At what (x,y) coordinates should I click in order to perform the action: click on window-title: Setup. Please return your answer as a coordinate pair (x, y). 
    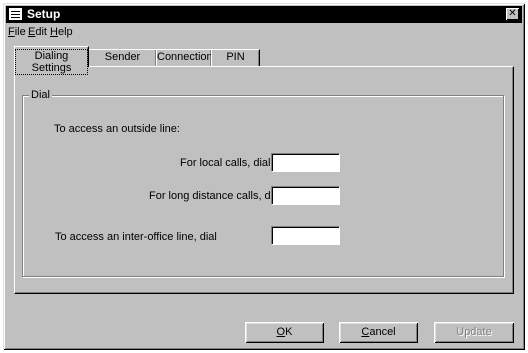
    Looking at the image, I should click on (44, 14).